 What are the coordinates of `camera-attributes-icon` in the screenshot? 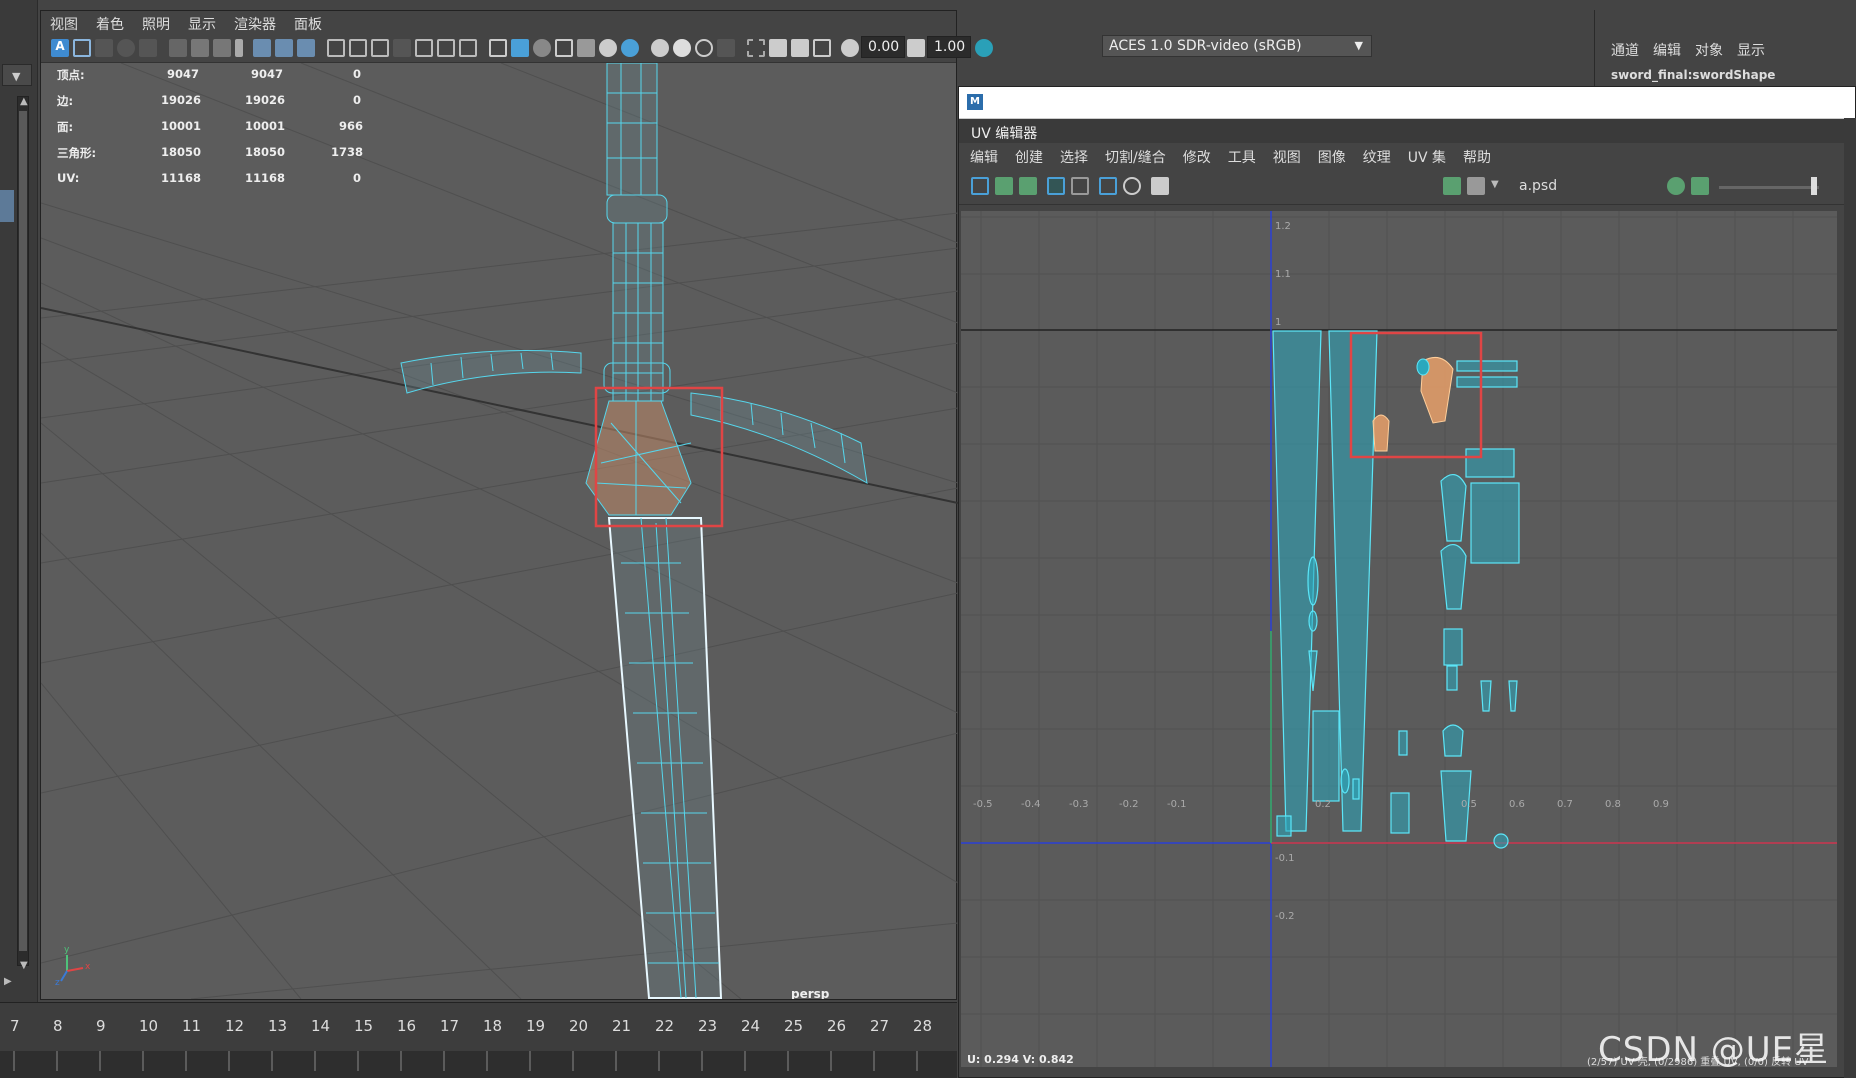 It's located at (82, 48).